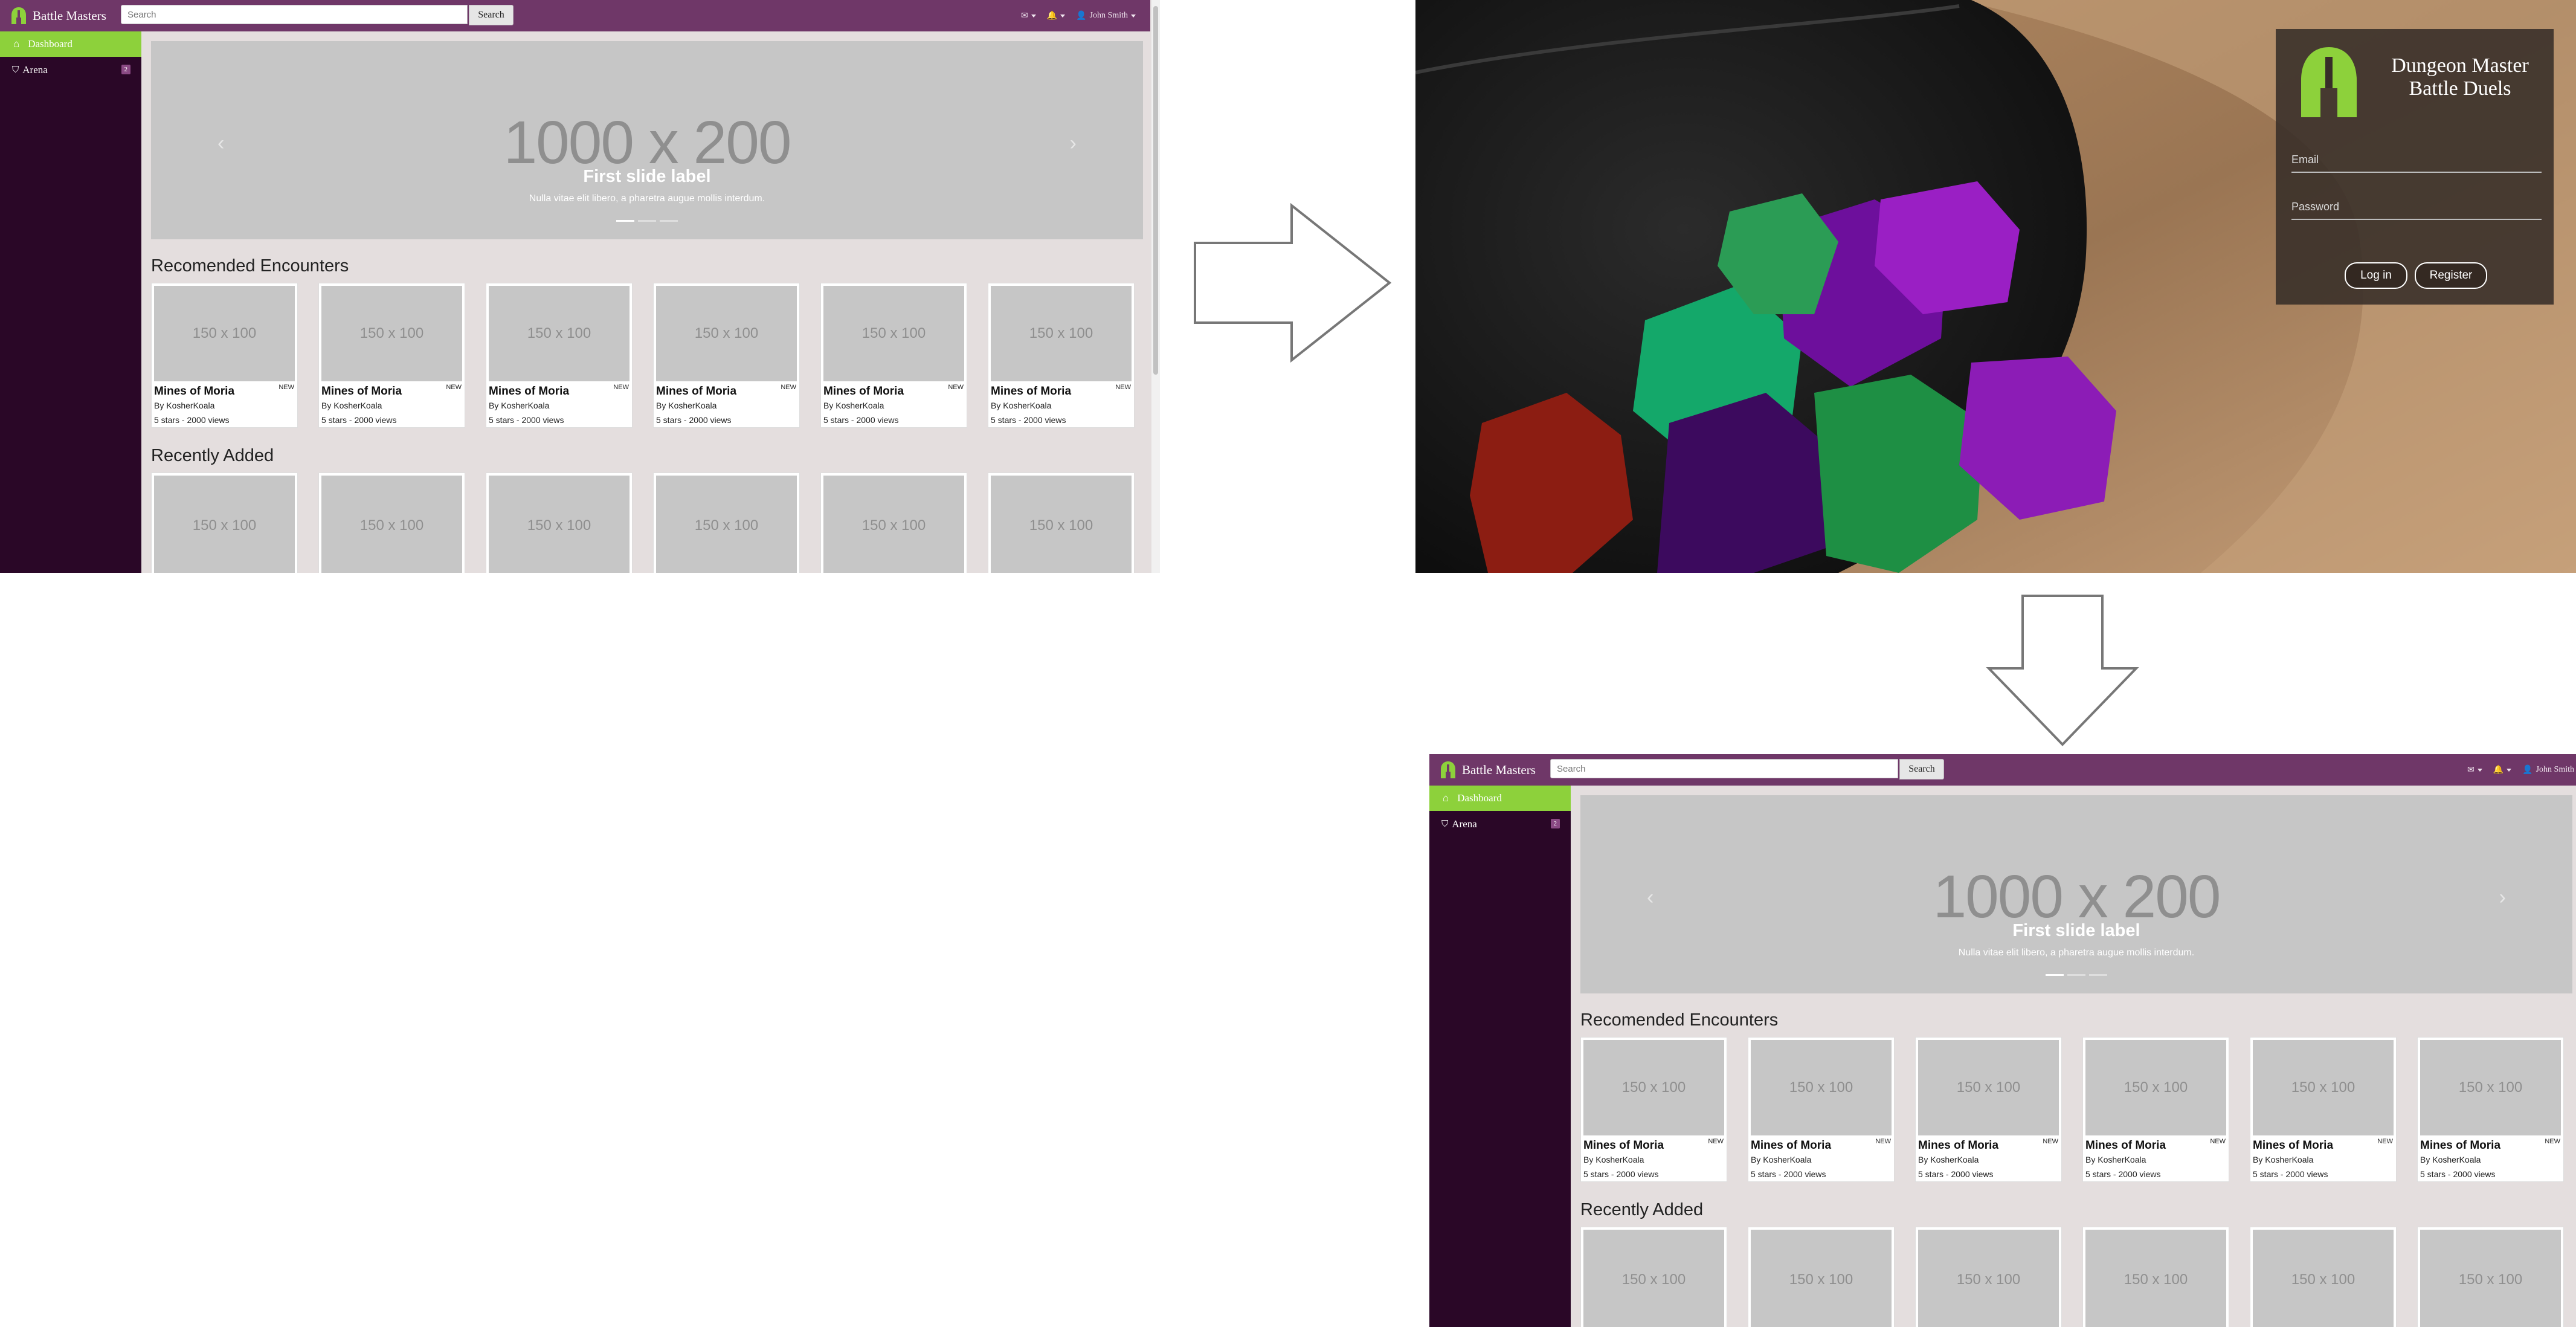  Describe the element at coordinates (1156, 190) in the screenshot. I see `scrollbar-thumb` at that location.